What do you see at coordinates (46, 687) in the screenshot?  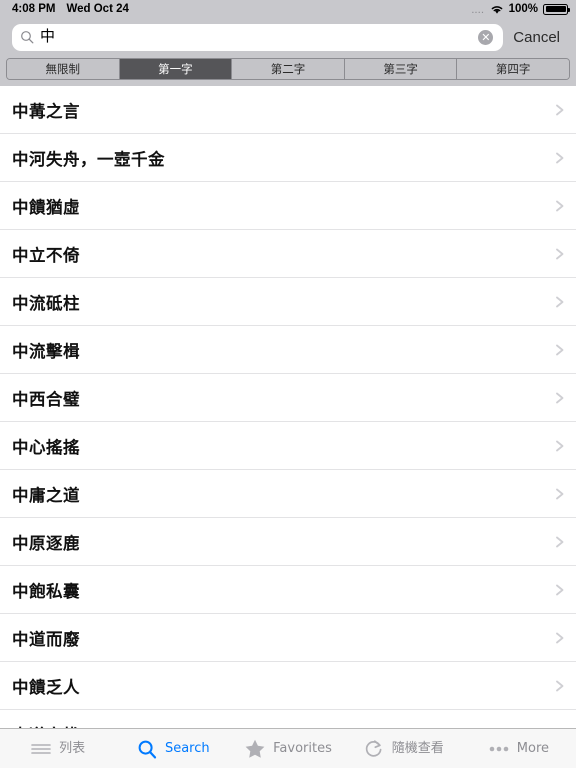 I see `row-title: 中饋乏人` at bounding box center [46, 687].